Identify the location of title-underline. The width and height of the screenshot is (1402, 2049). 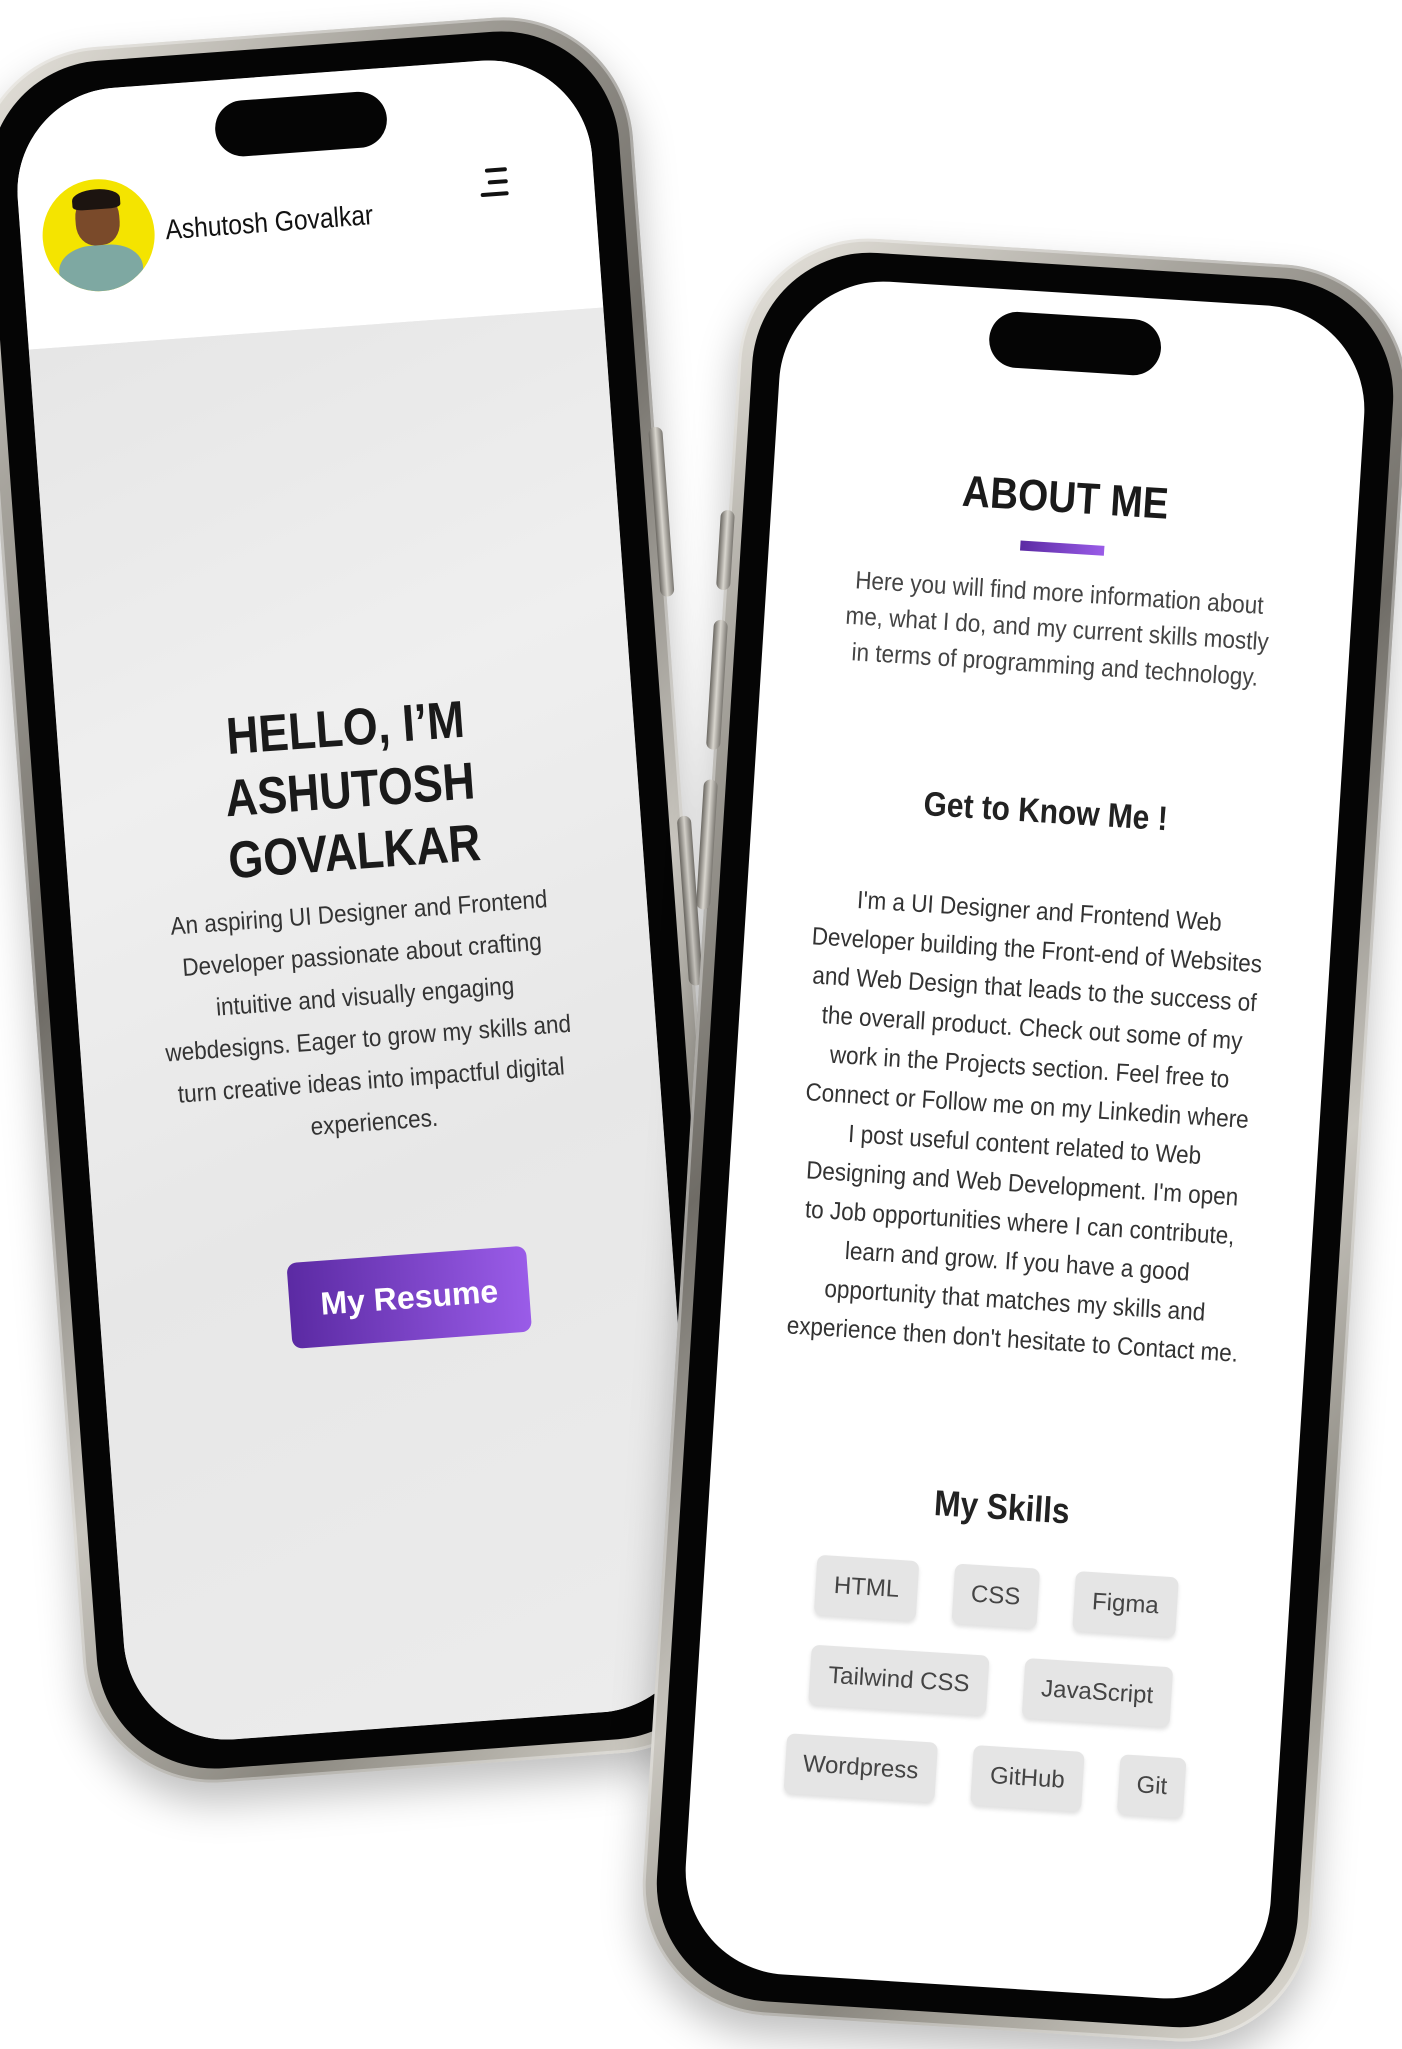
(1062, 548).